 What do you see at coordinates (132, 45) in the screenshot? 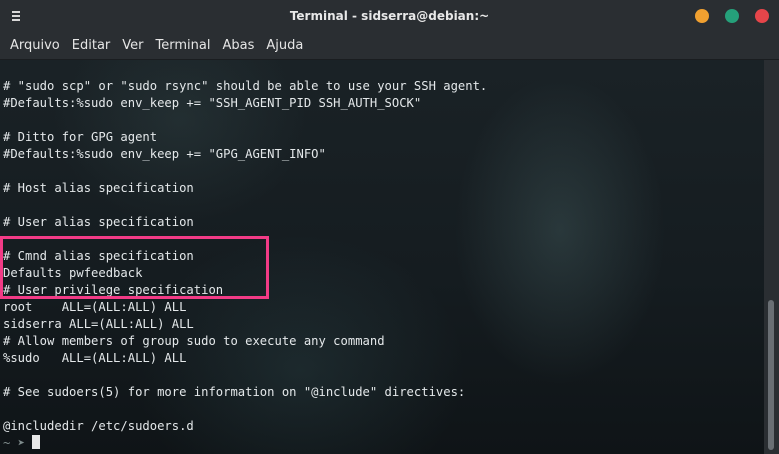
I see `menu-ver: Ver` at bounding box center [132, 45].